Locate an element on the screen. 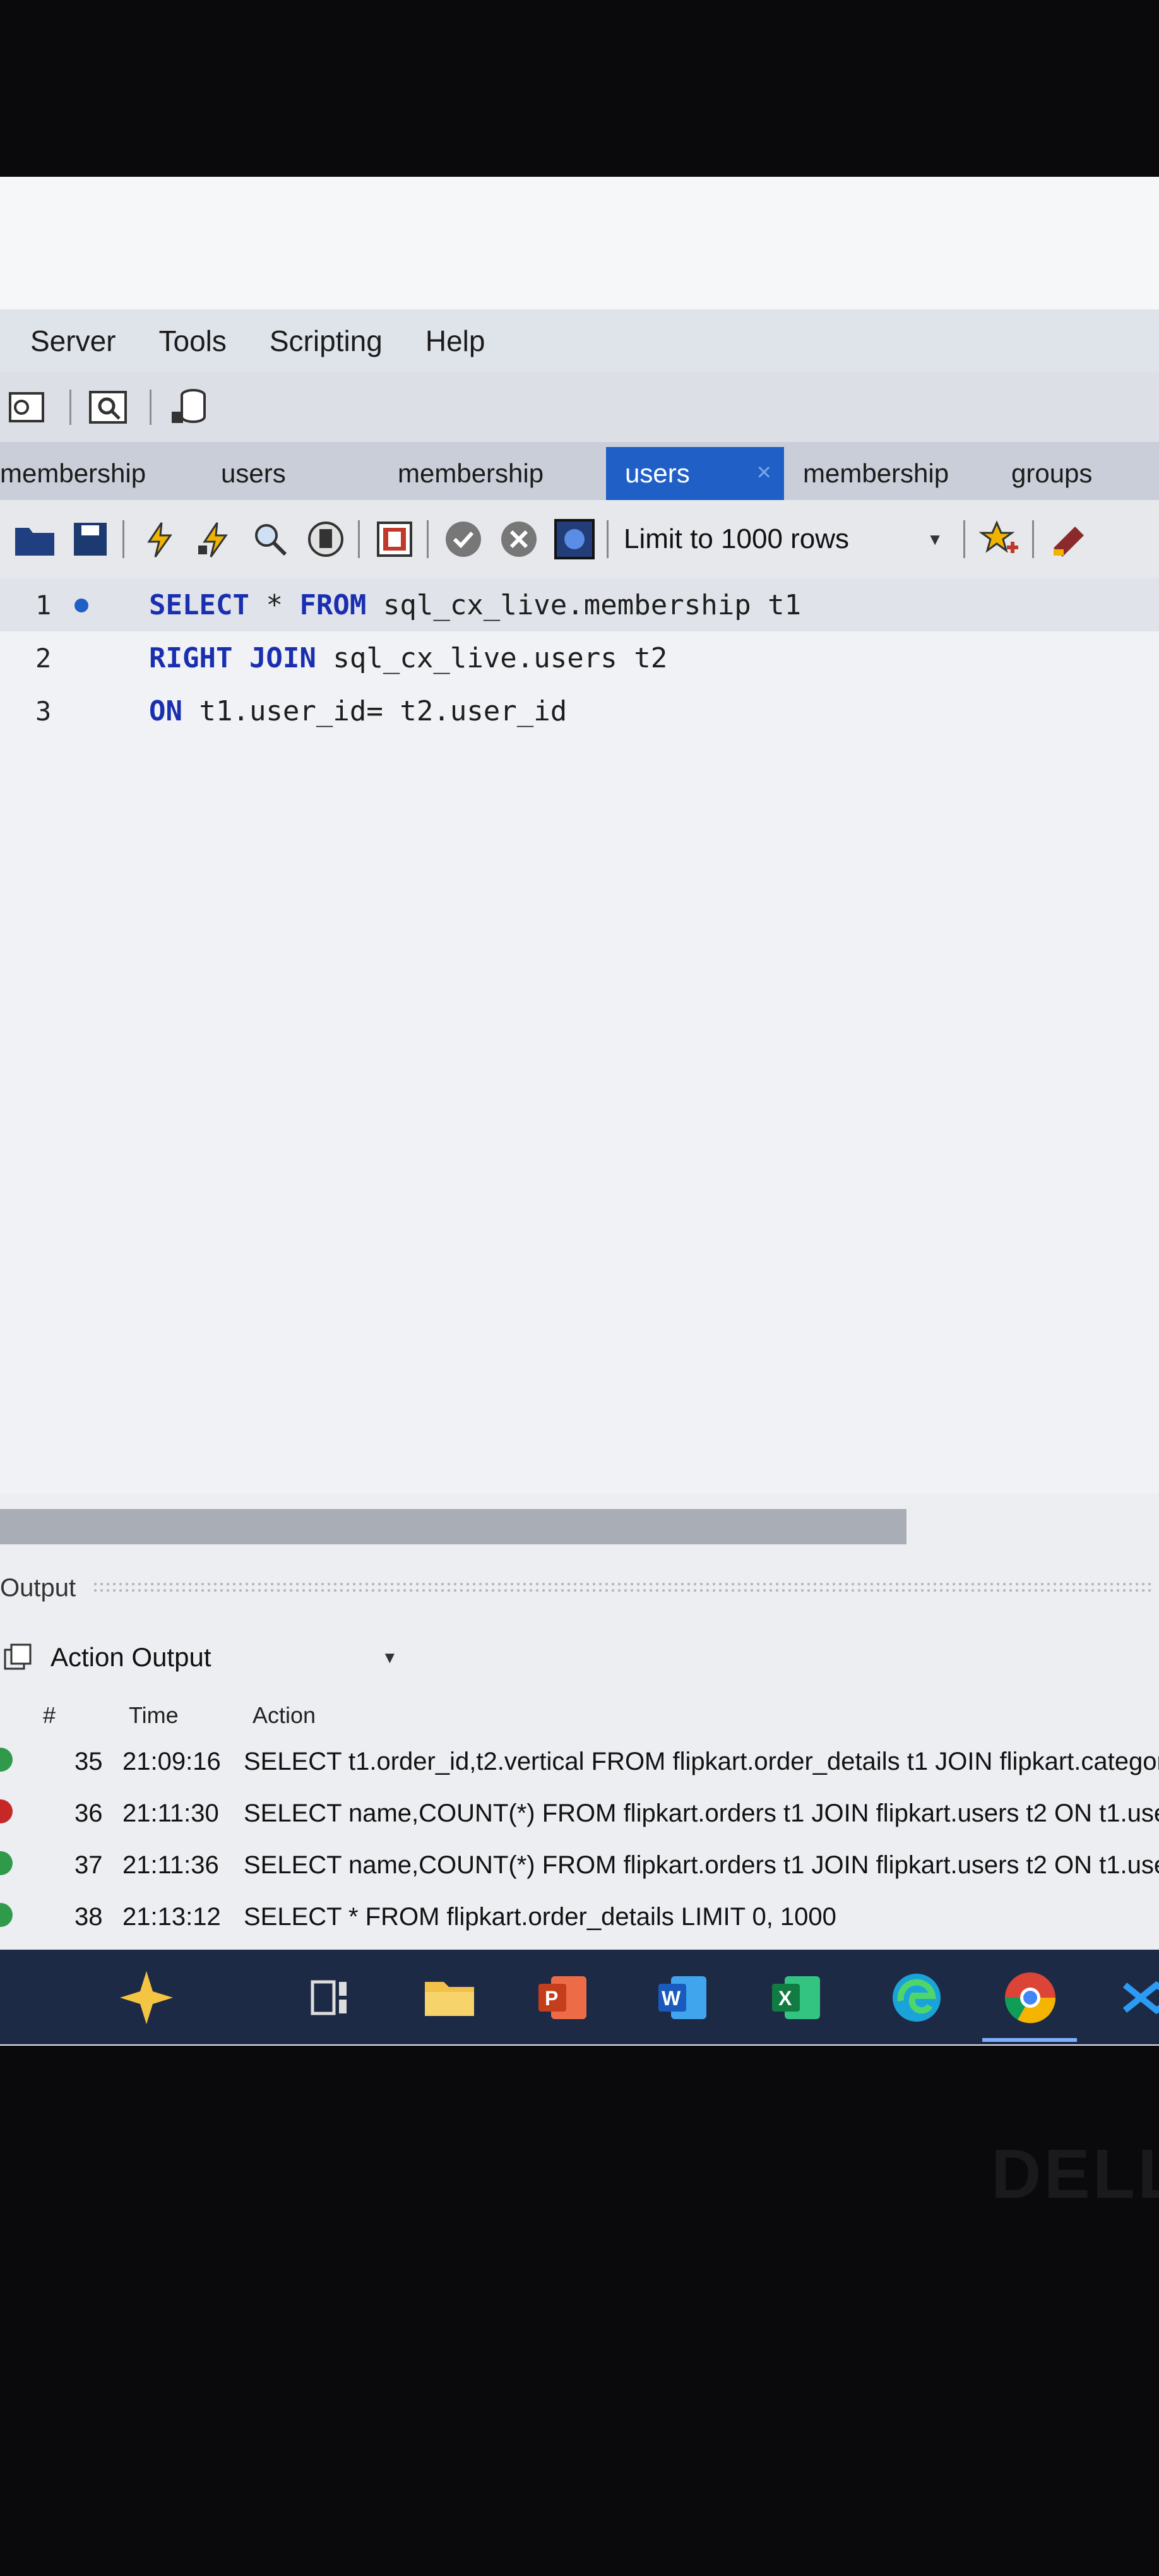 The image size is (1159, 2576). svg-text: W is located at coordinates (671, 1998).